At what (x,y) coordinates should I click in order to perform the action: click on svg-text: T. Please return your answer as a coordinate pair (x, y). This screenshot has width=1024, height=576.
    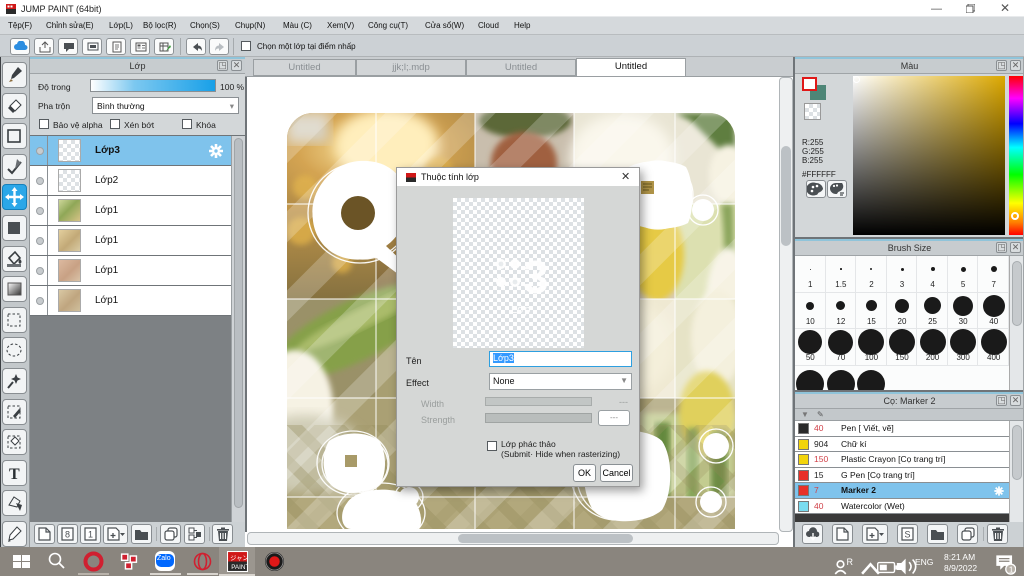
    Looking at the image, I should click on (14, 474).